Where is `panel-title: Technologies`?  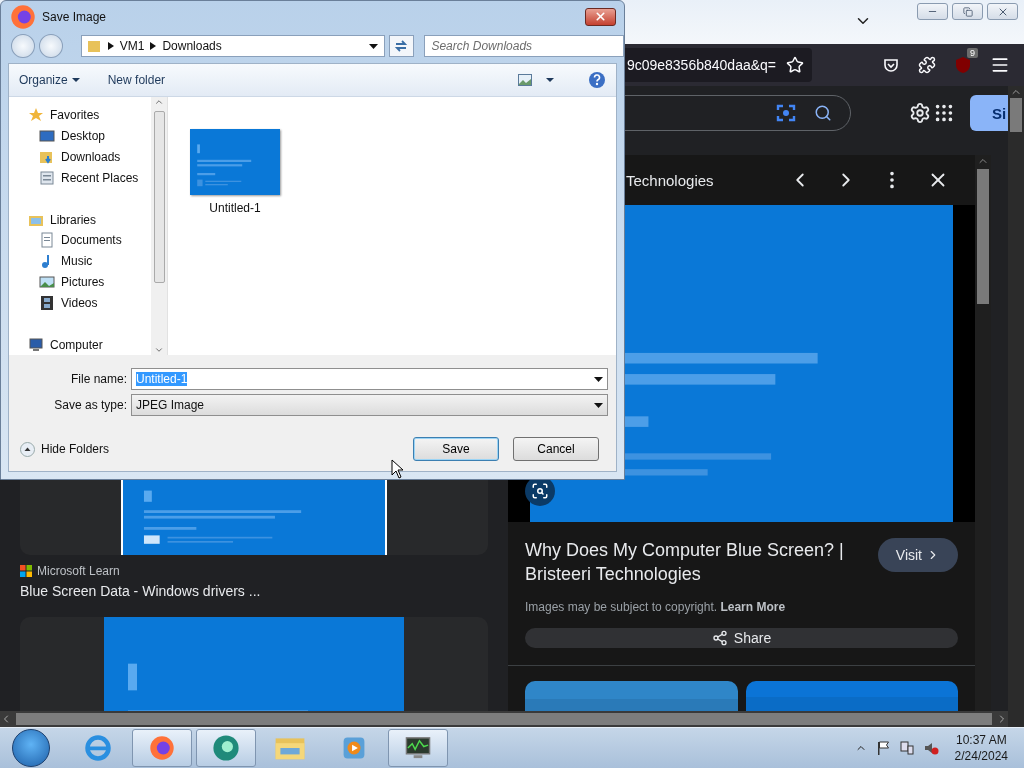 panel-title: Technologies is located at coordinates (670, 180).